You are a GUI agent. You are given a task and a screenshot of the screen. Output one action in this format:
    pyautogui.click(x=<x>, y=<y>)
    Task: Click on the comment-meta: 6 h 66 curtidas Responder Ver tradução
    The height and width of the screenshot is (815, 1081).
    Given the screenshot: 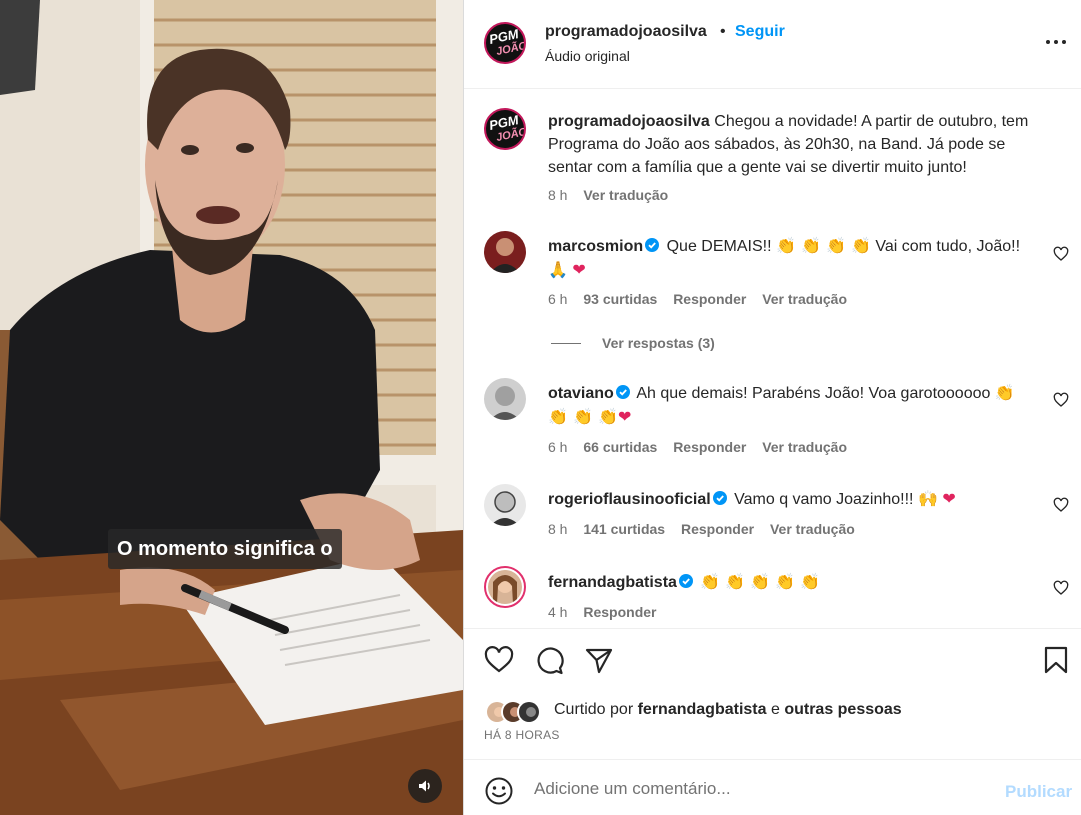 What is the action you would take?
    pyautogui.click(x=703, y=447)
    